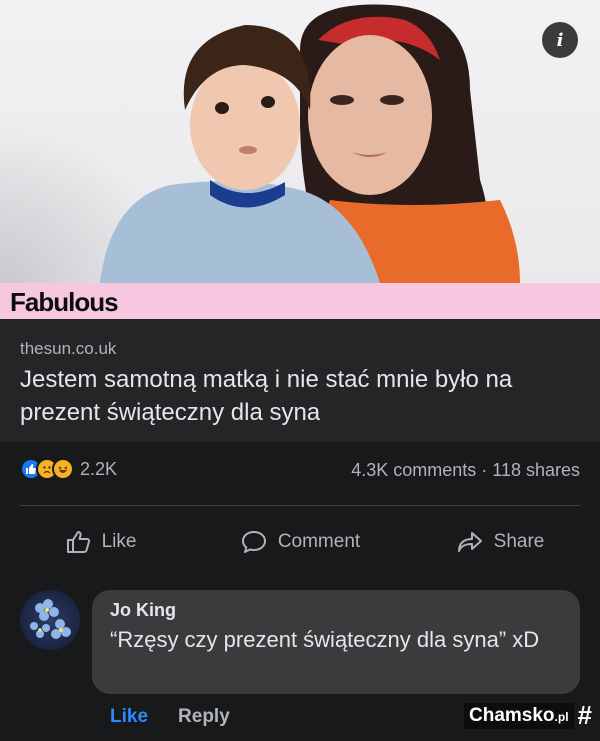 The image size is (600, 741). Describe the element at coordinates (170, 717) in the screenshot. I see `comment-actions: Like Reply` at that location.